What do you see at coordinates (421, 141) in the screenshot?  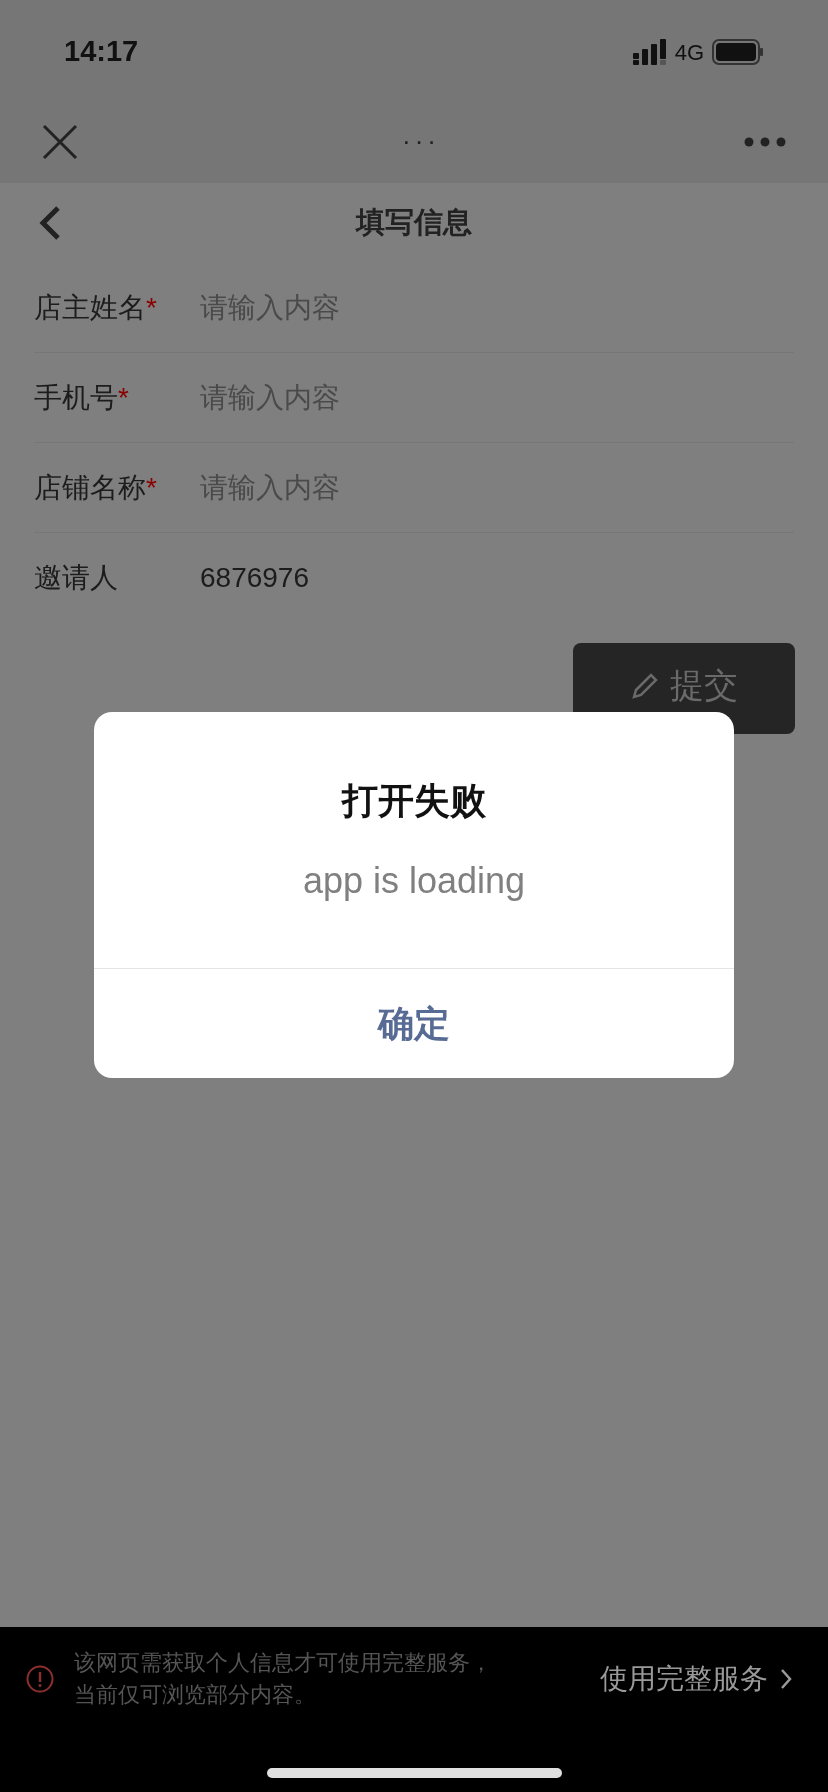 I see `nav-title: ···` at bounding box center [421, 141].